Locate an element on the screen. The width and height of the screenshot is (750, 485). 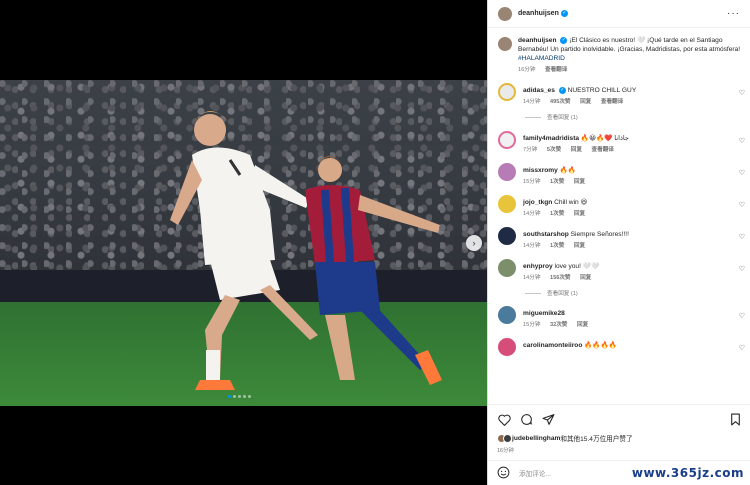
comment-text: 🔥🔥 is located at coordinates (568, 170).